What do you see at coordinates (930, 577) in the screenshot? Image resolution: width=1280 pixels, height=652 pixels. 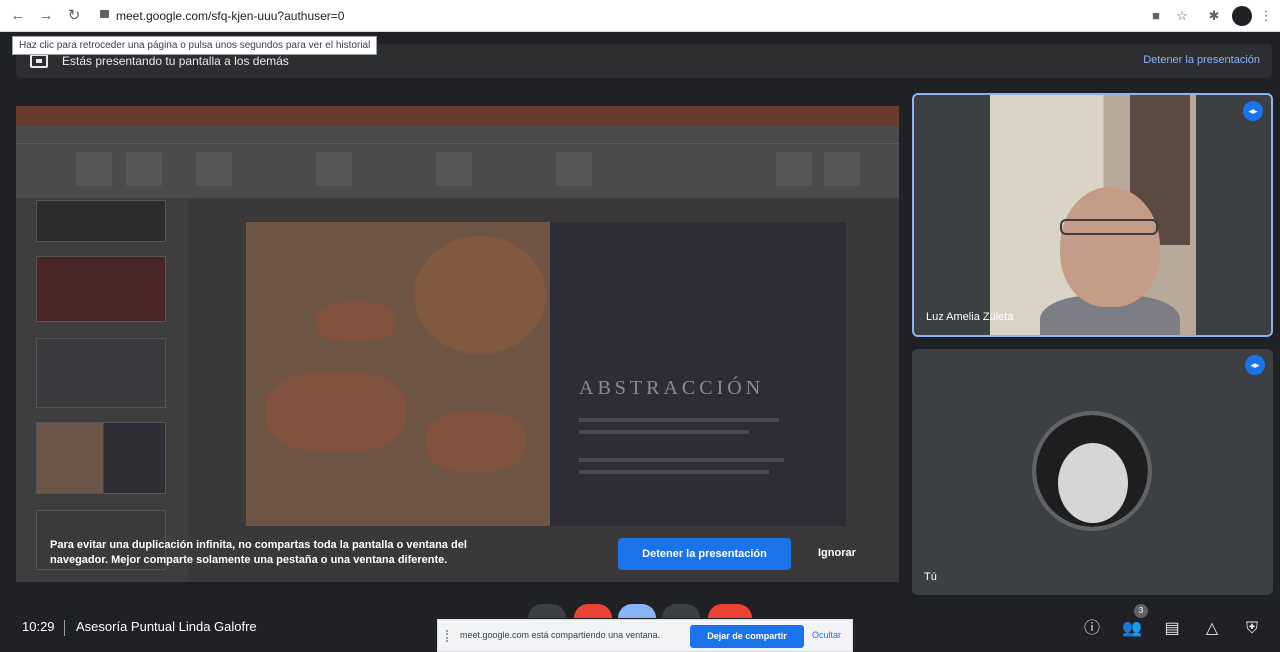 I see `self-name: Tú` at bounding box center [930, 577].